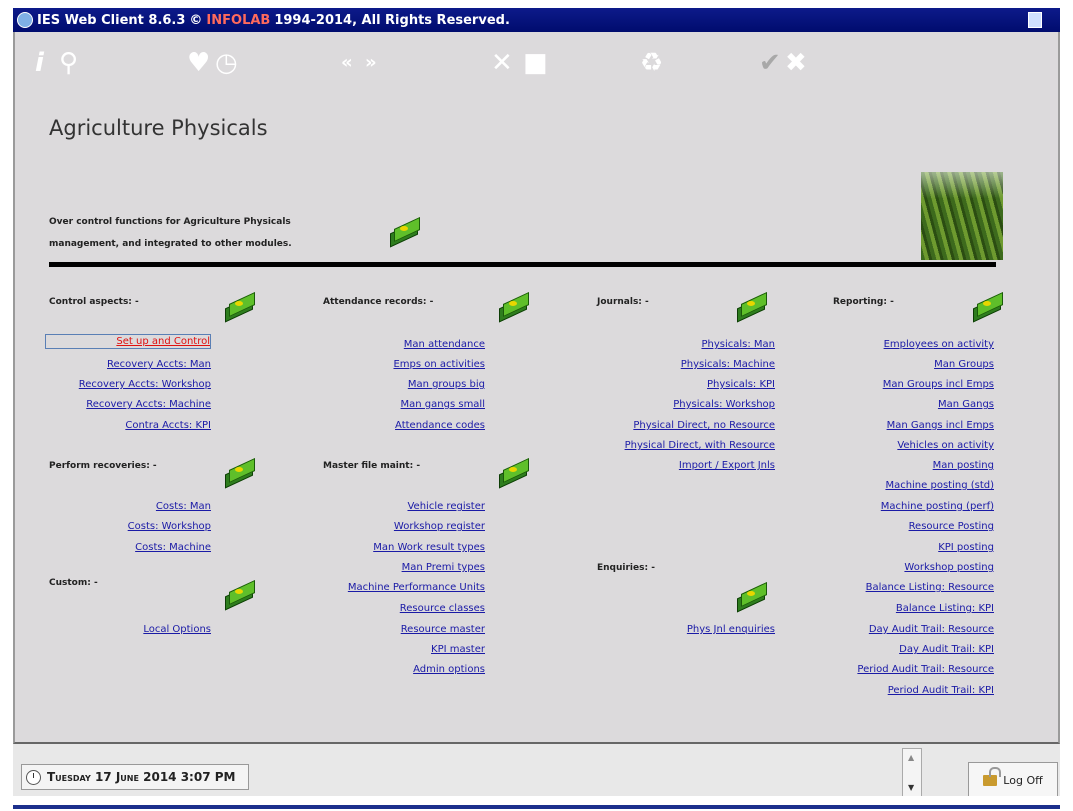 The image size is (1073, 811). What do you see at coordinates (911, 757) in the screenshot?
I see `scroll-up-icon: ▲` at bounding box center [911, 757].